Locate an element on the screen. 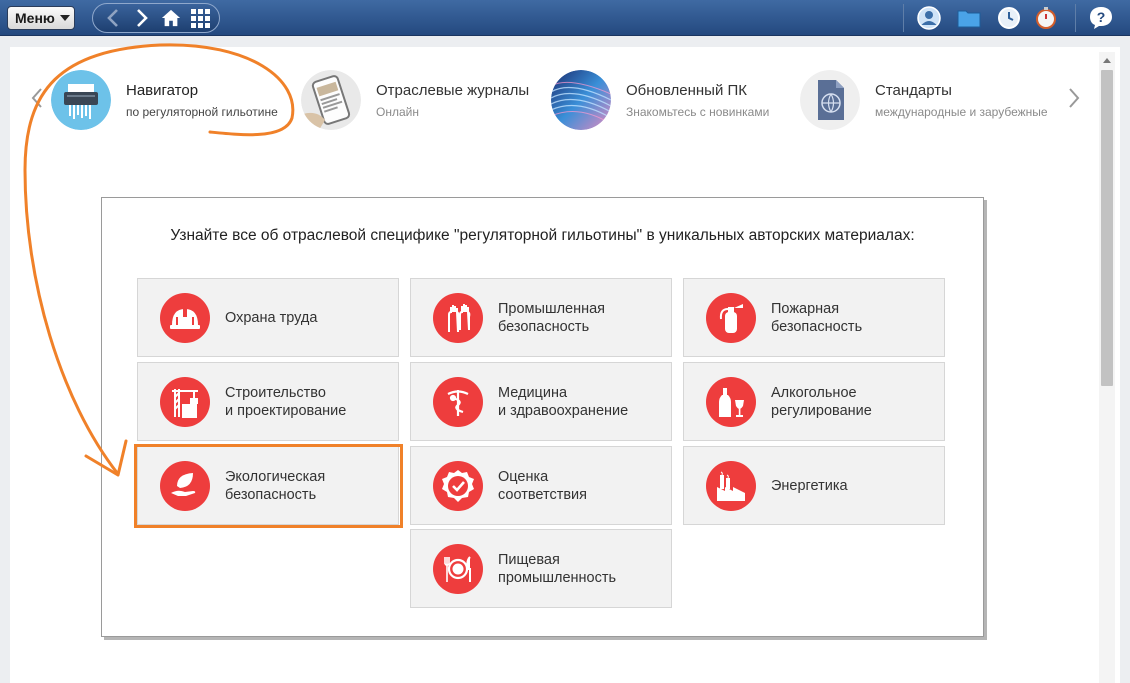 The image size is (1130, 683). crane-icon is located at coordinates (185, 401).